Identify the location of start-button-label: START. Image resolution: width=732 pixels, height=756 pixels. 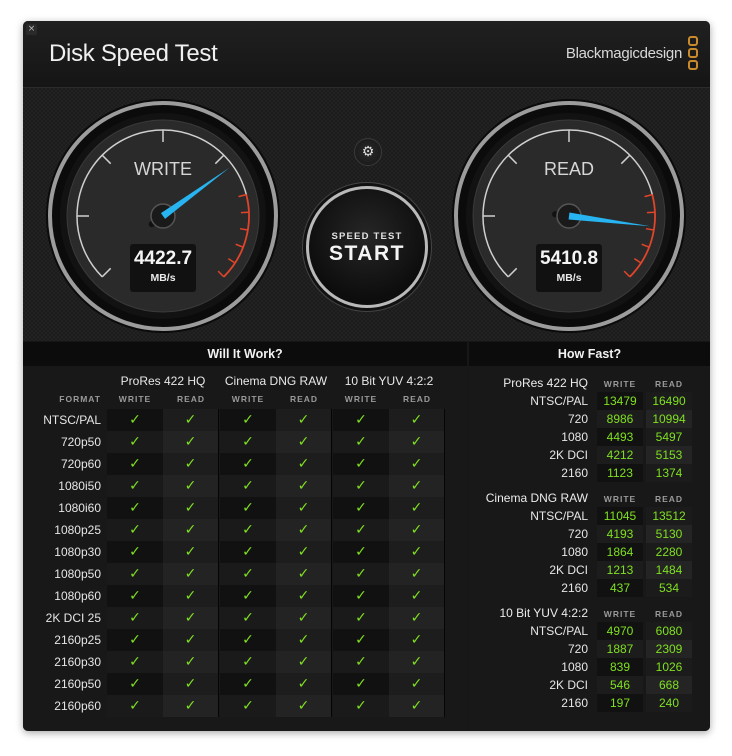
(367, 253).